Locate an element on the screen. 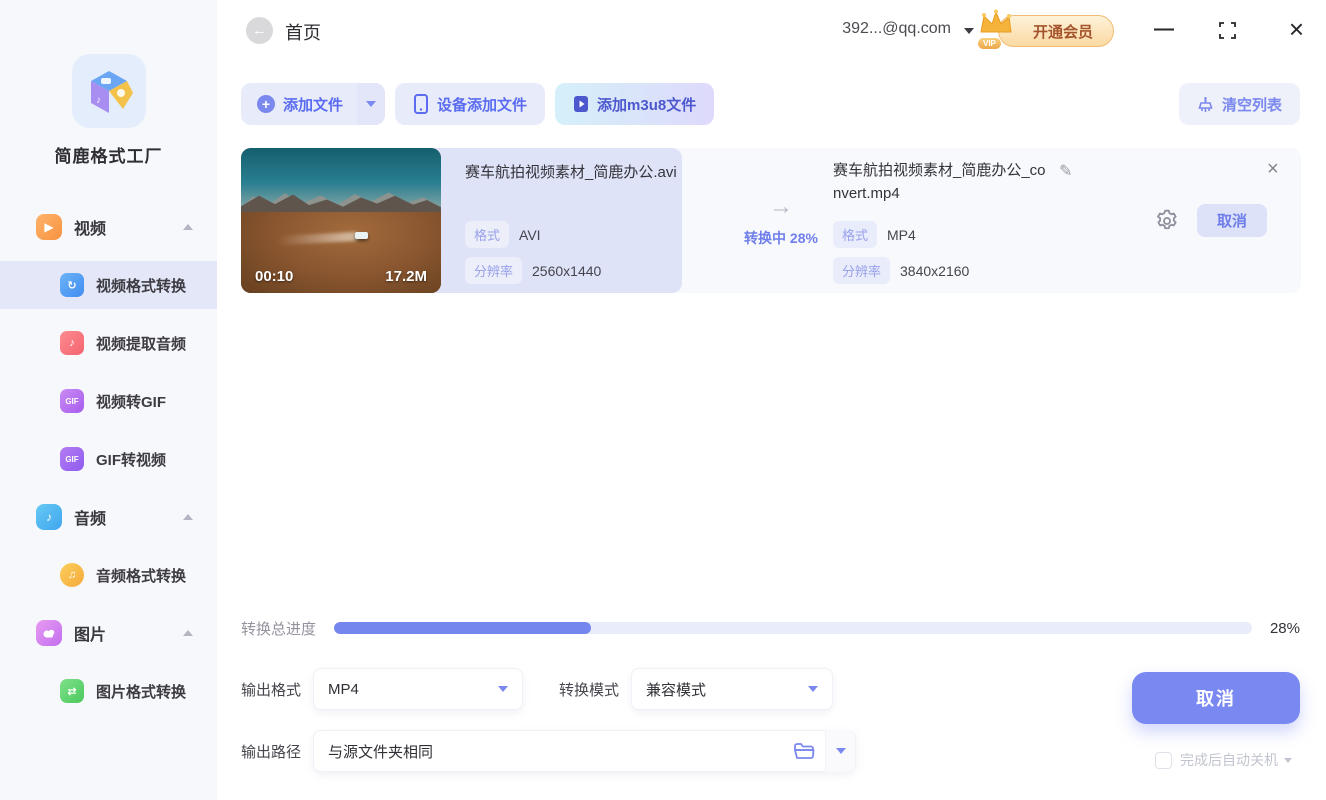 The width and height of the screenshot is (1326, 800). total-progress-row: 转换总进度 28% is located at coordinates (770, 628).